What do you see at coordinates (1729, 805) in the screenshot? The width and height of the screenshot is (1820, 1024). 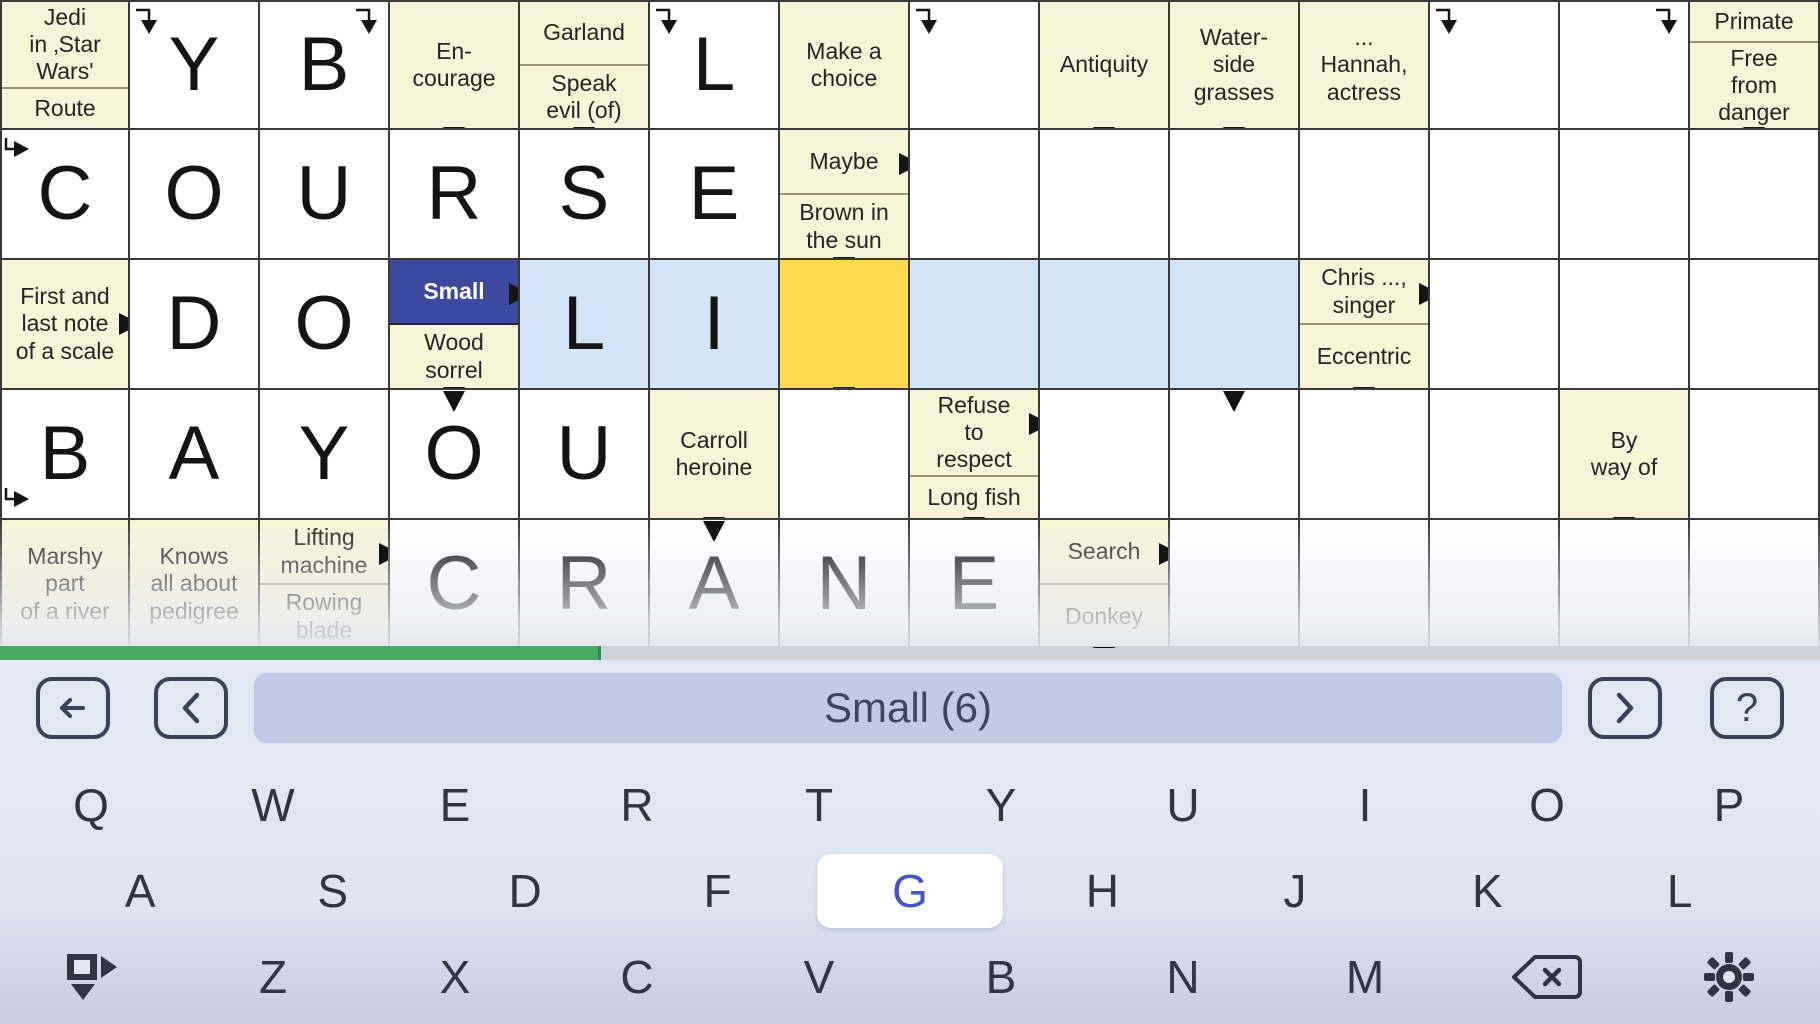 I see `key-p: P` at bounding box center [1729, 805].